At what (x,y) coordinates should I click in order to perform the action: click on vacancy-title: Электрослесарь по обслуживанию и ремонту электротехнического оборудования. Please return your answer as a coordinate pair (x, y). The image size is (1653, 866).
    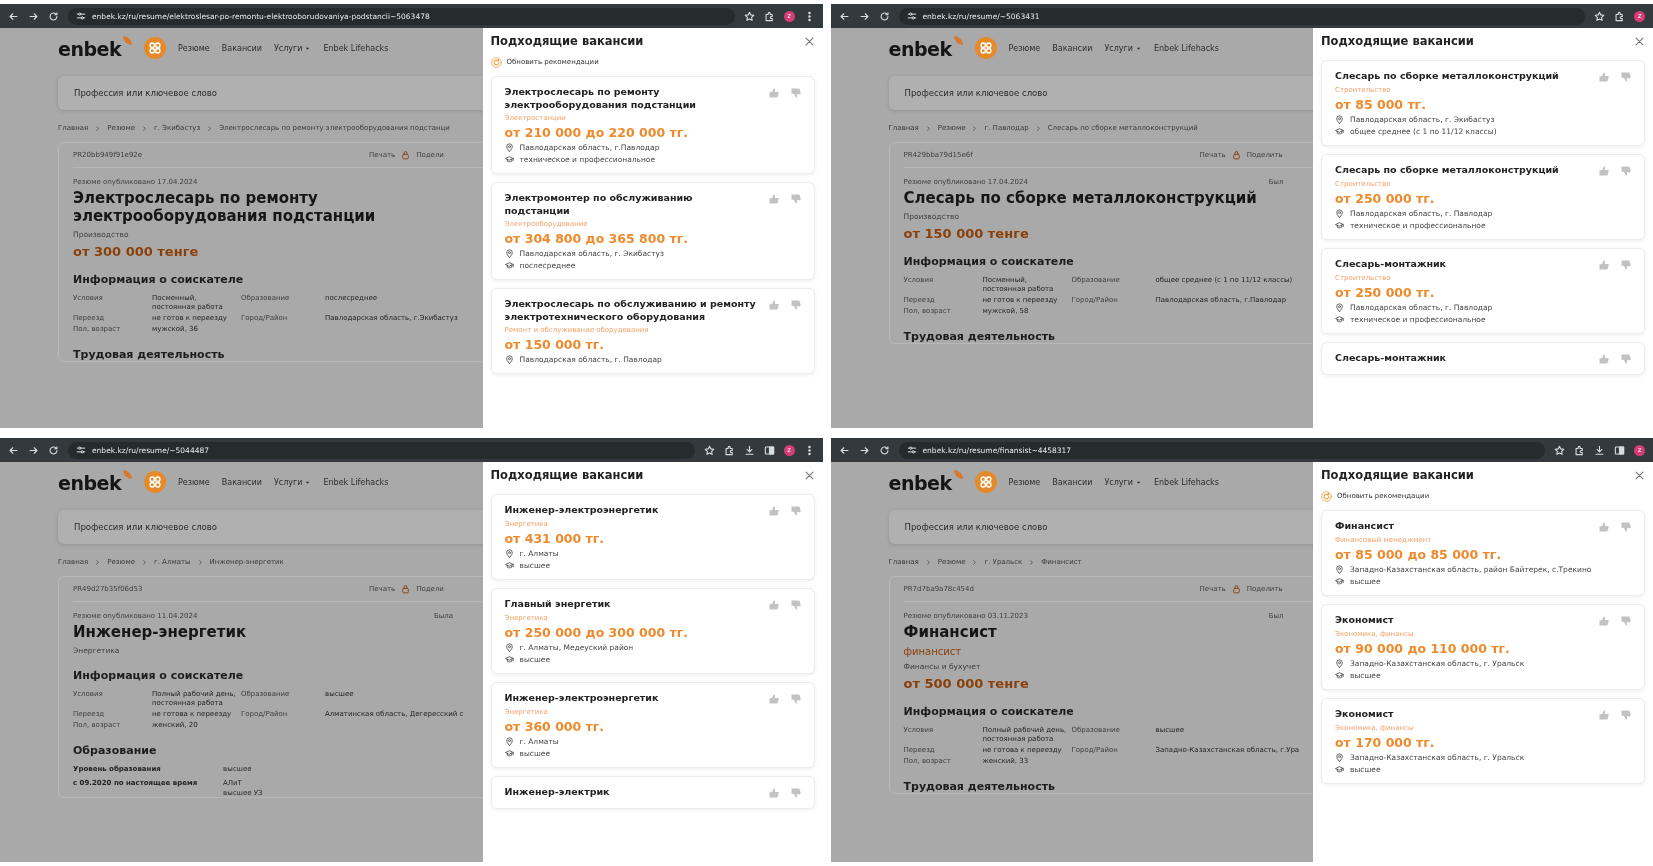
    Looking at the image, I should click on (632, 310).